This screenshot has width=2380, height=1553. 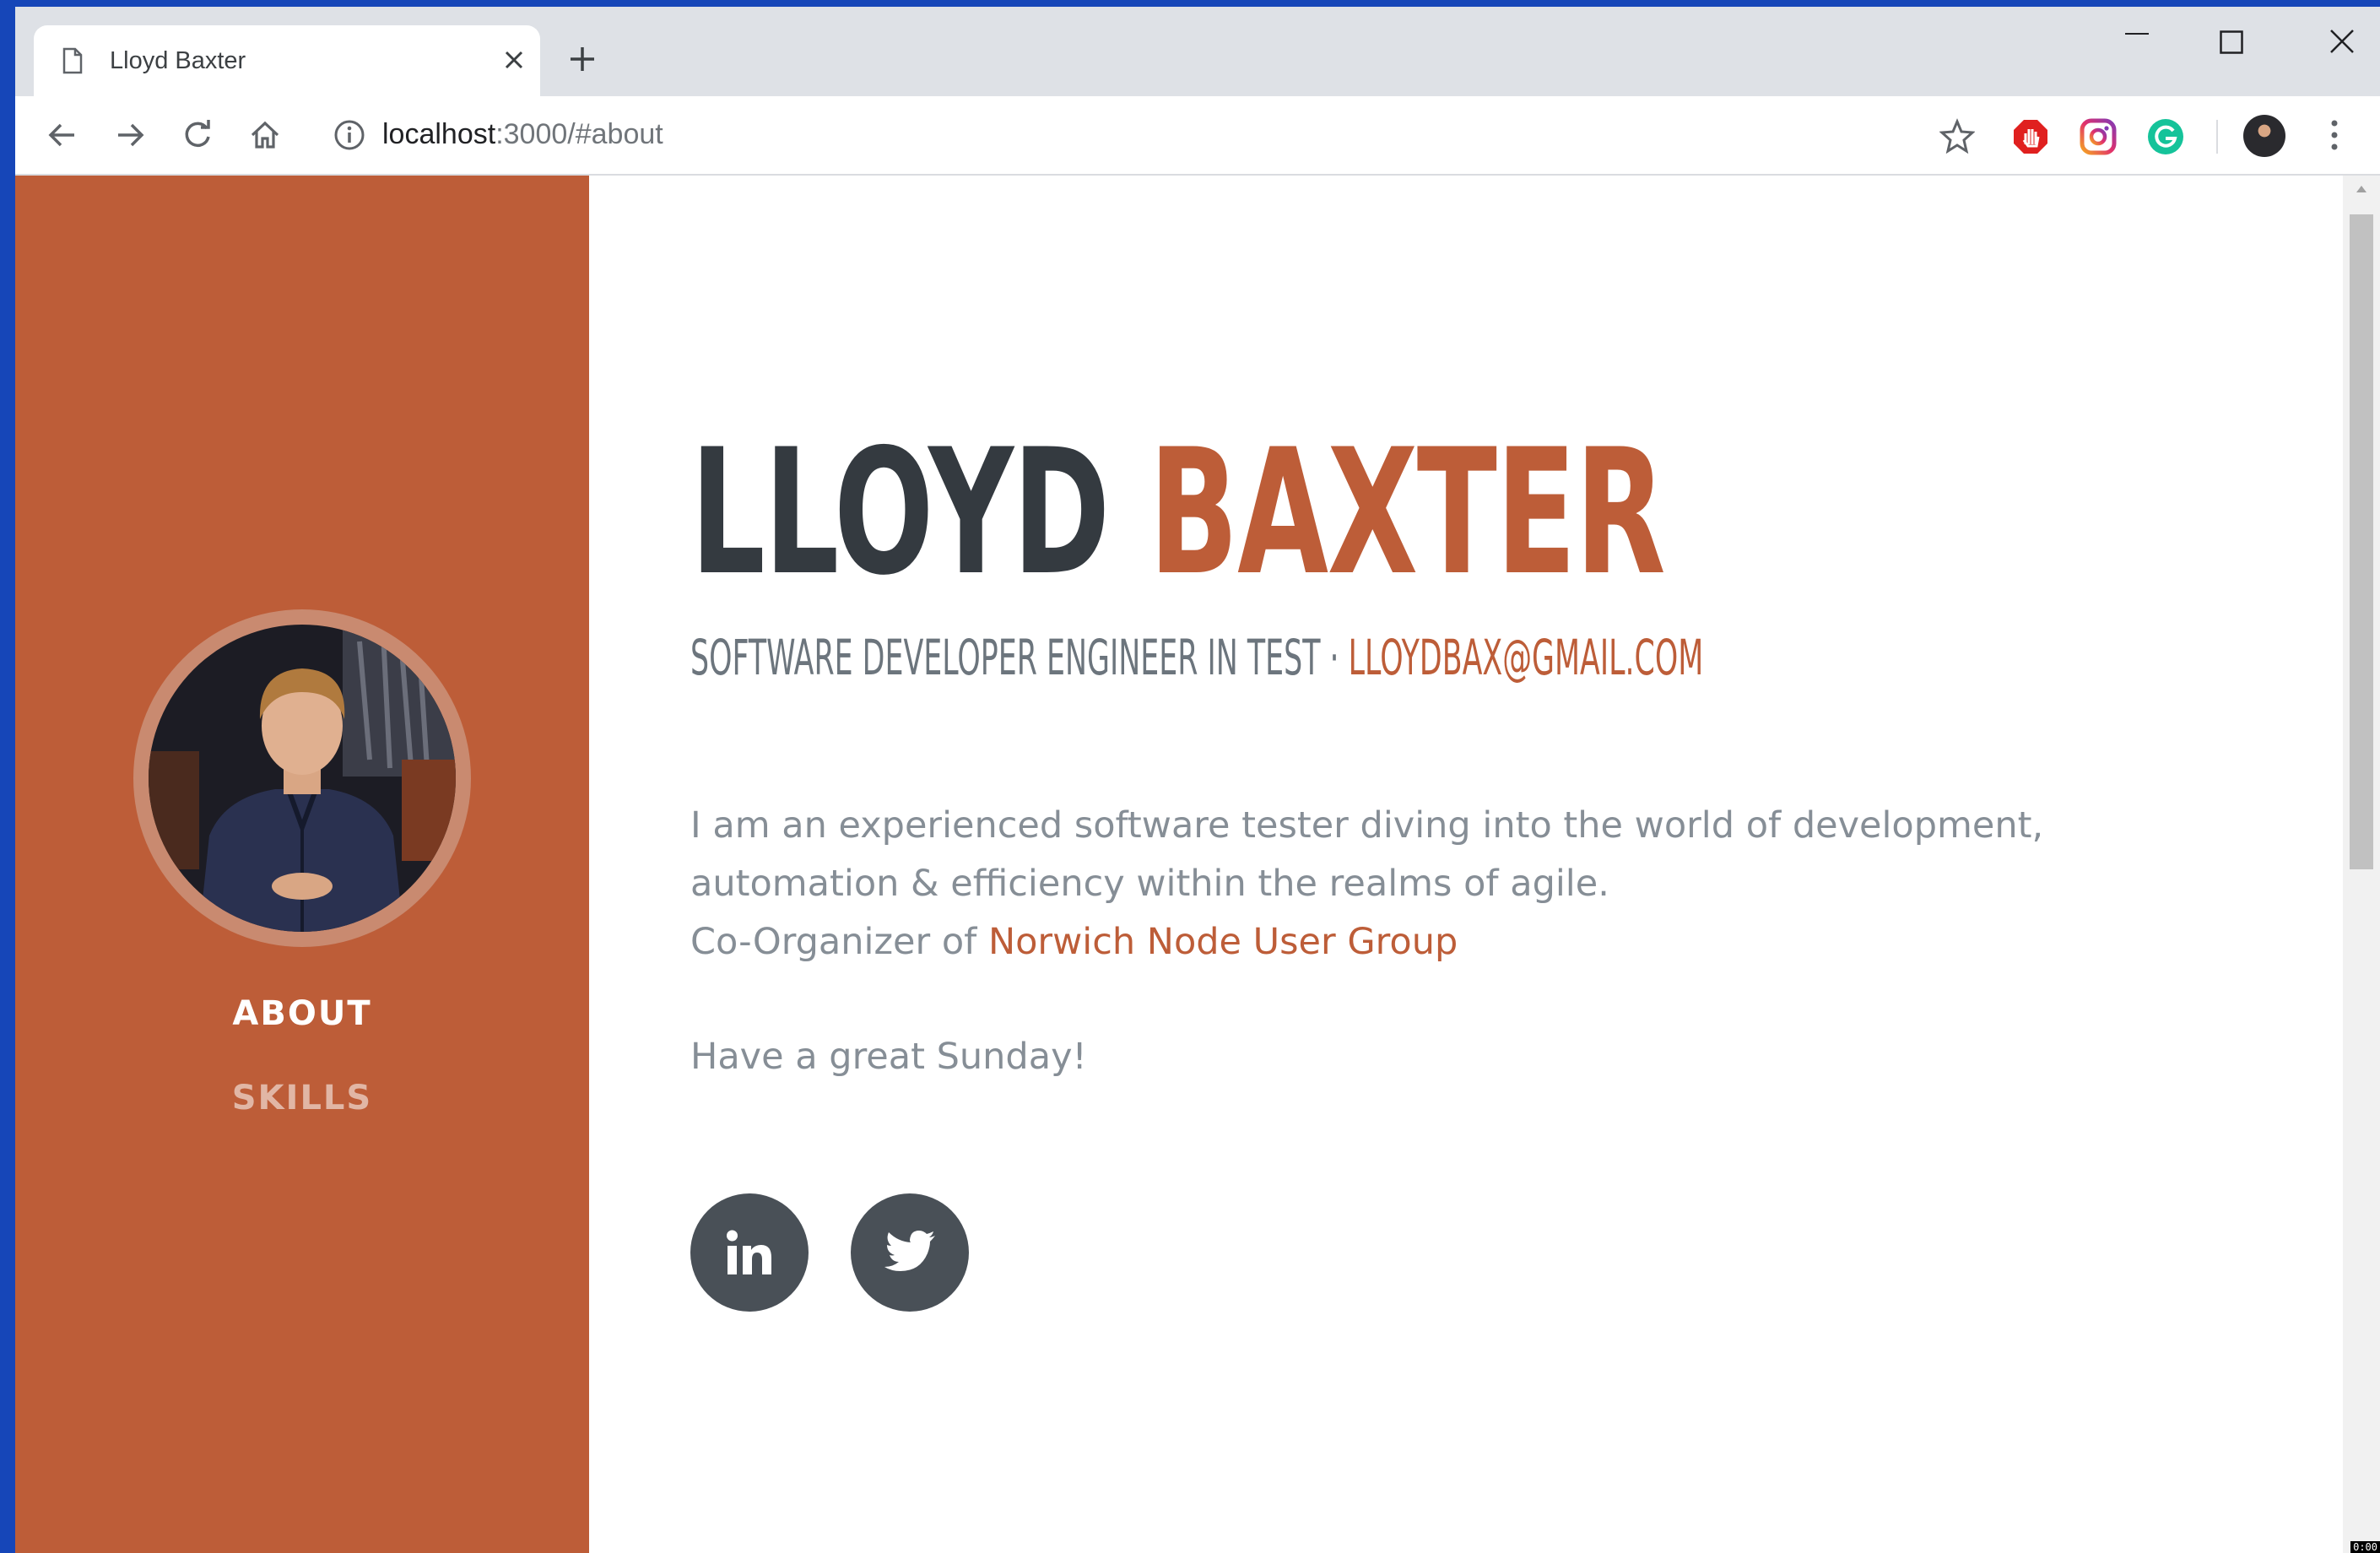 I want to click on minimize-icon, so click(x=2137, y=33).